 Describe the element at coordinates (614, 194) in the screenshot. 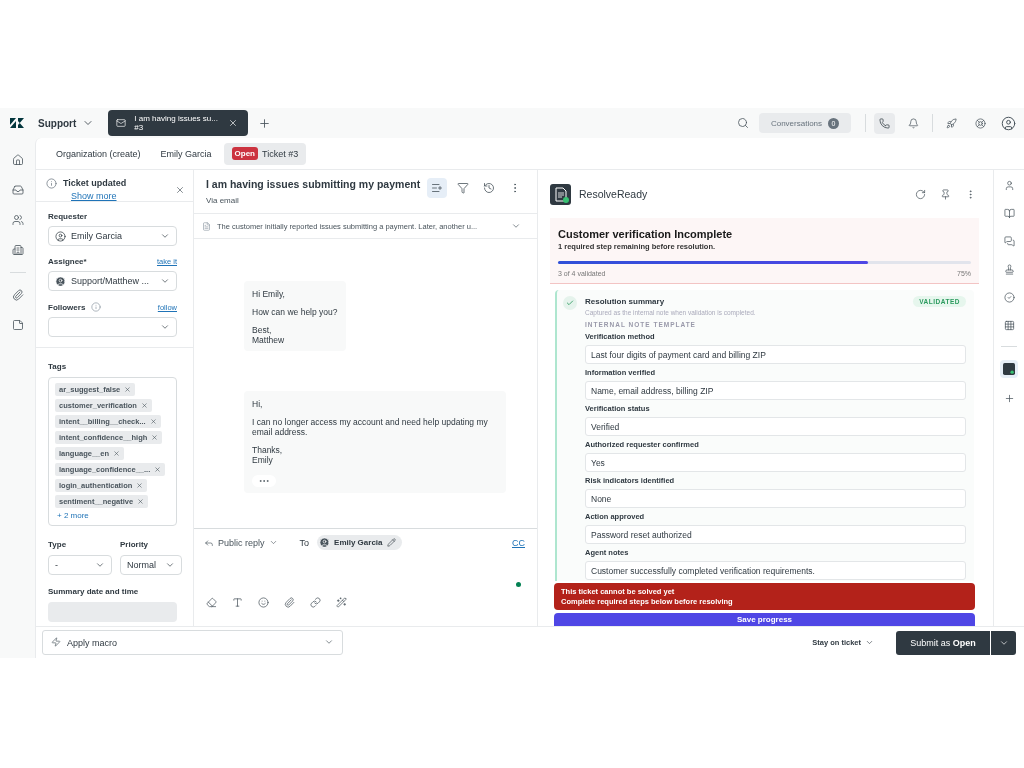

I see `app-name: ResolveReady` at that location.